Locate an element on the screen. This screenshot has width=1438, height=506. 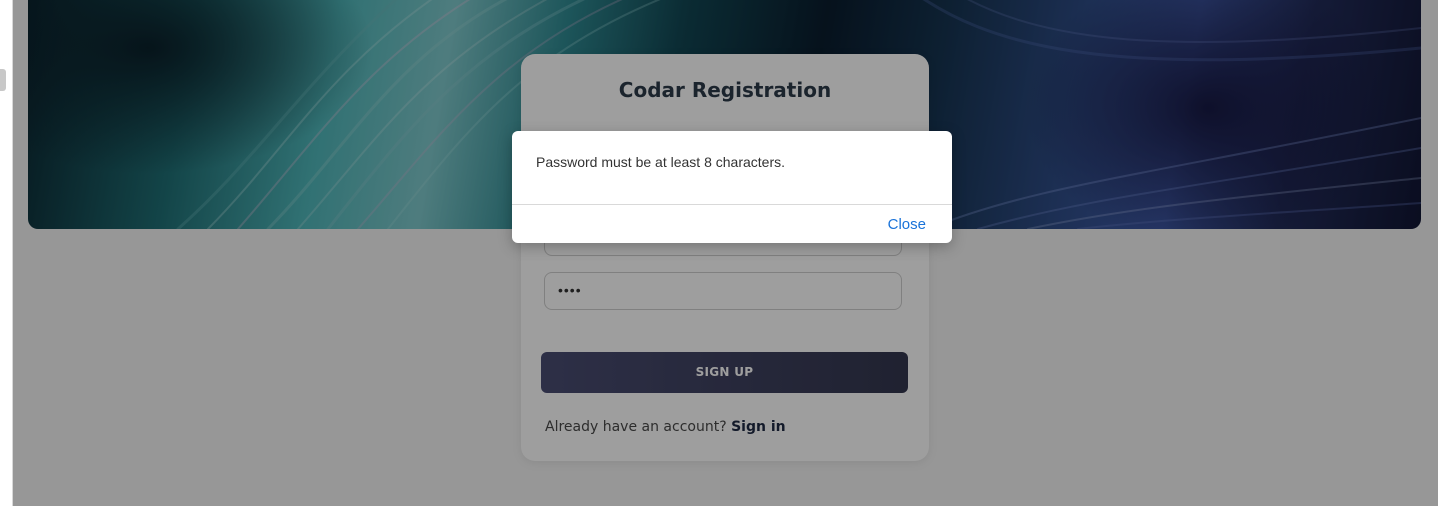
dialog-divider is located at coordinates (732, 204).